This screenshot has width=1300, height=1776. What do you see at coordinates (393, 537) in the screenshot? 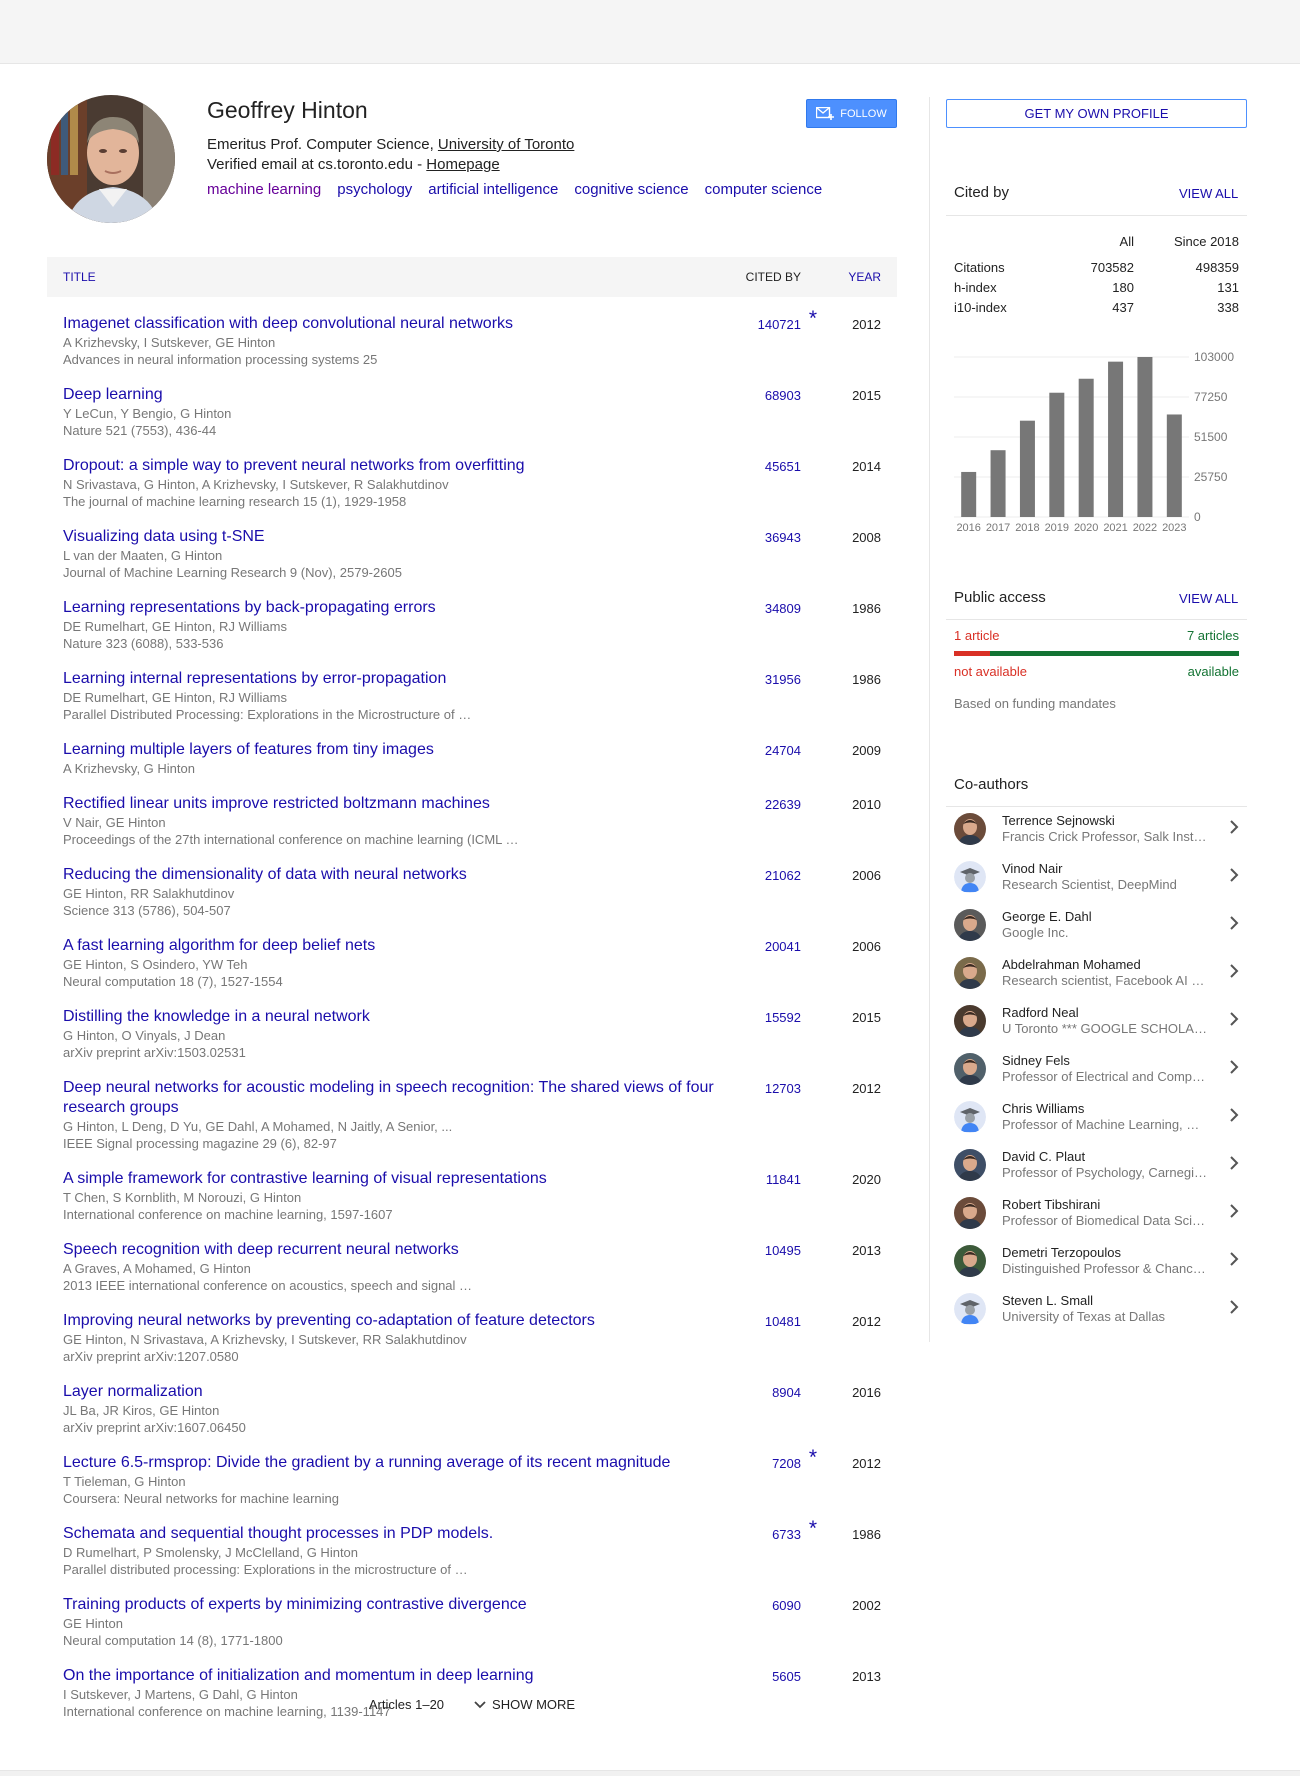
I see `article-title-link: Visualizing data using t-SNE` at bounding box center [393, 537].